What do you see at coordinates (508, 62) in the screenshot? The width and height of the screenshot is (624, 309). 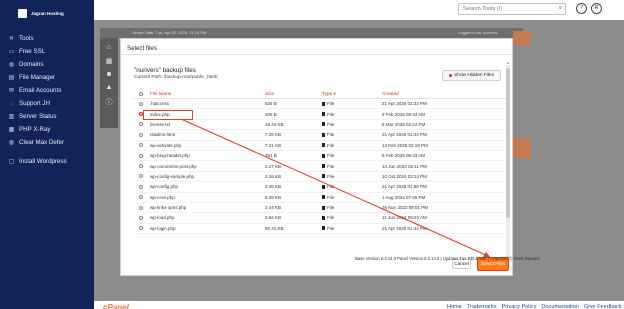 I see `scroll-up-icon: ▲` at bounding box center [508, 62].